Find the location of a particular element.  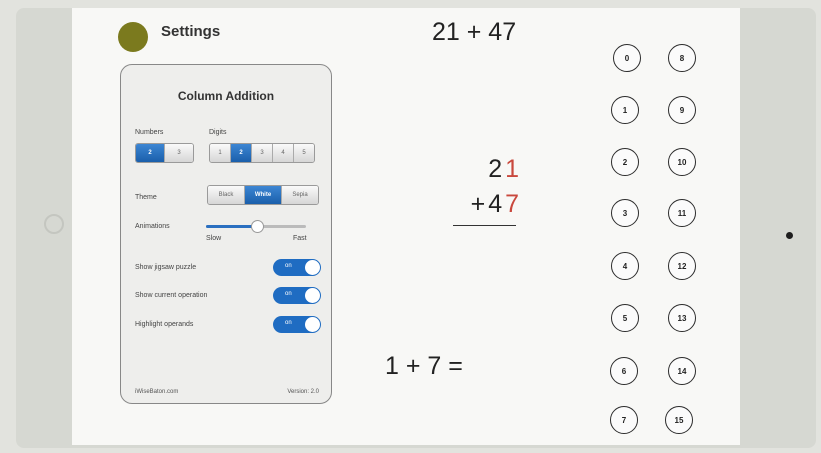

current-operation: 1 + 7 = is located at coordinates (424, 366).